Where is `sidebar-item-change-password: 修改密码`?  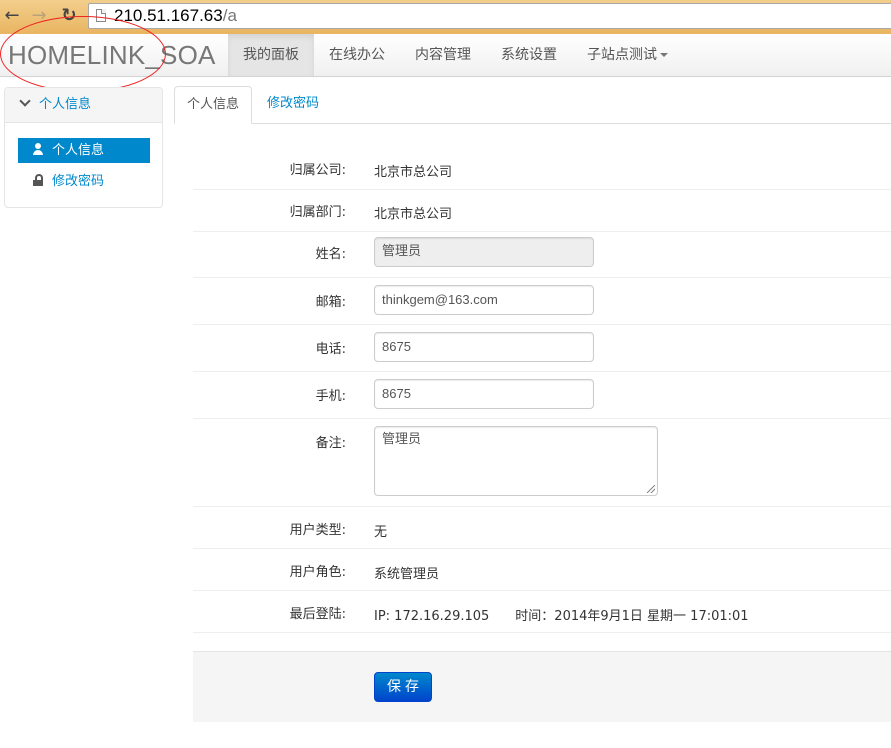
sidebar-item-change-password: 修改密码 is located at coordinates (84, 181).